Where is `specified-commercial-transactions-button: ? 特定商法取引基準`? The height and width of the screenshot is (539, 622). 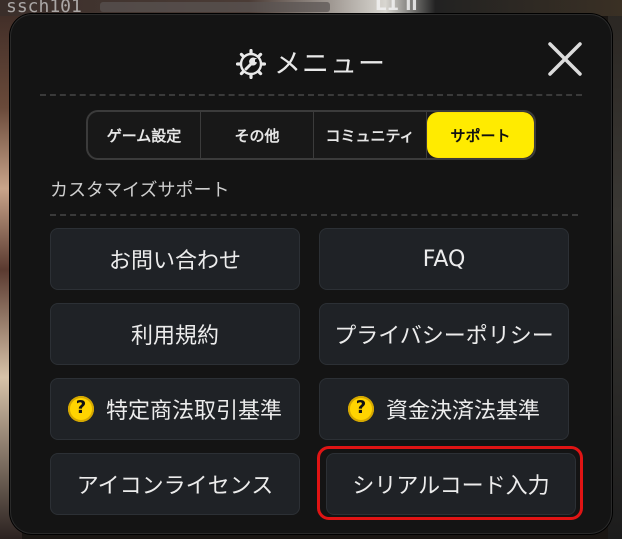
specified-commercial-transactions-button: ? 特定商法取引基準 is located at coordinates (175, 409).